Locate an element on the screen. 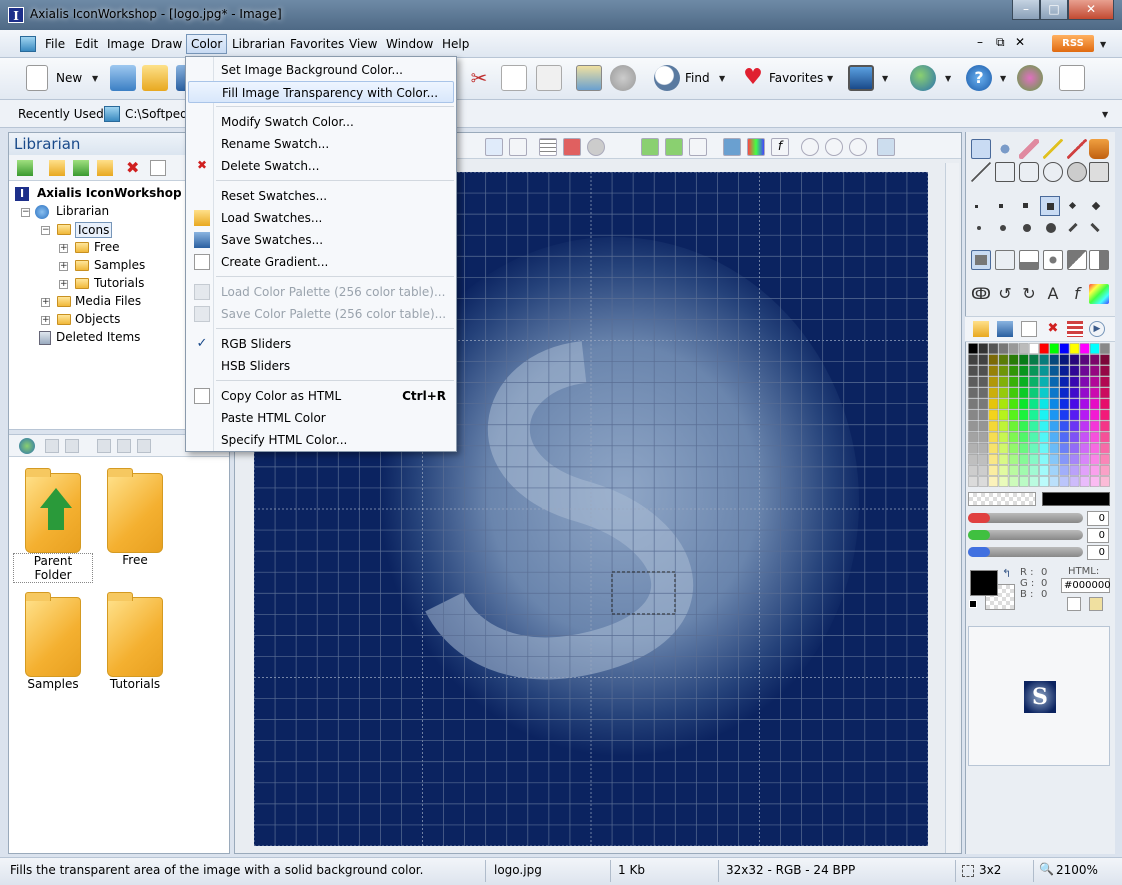  fill-mode-outline is located at coordinates (1005, 260).